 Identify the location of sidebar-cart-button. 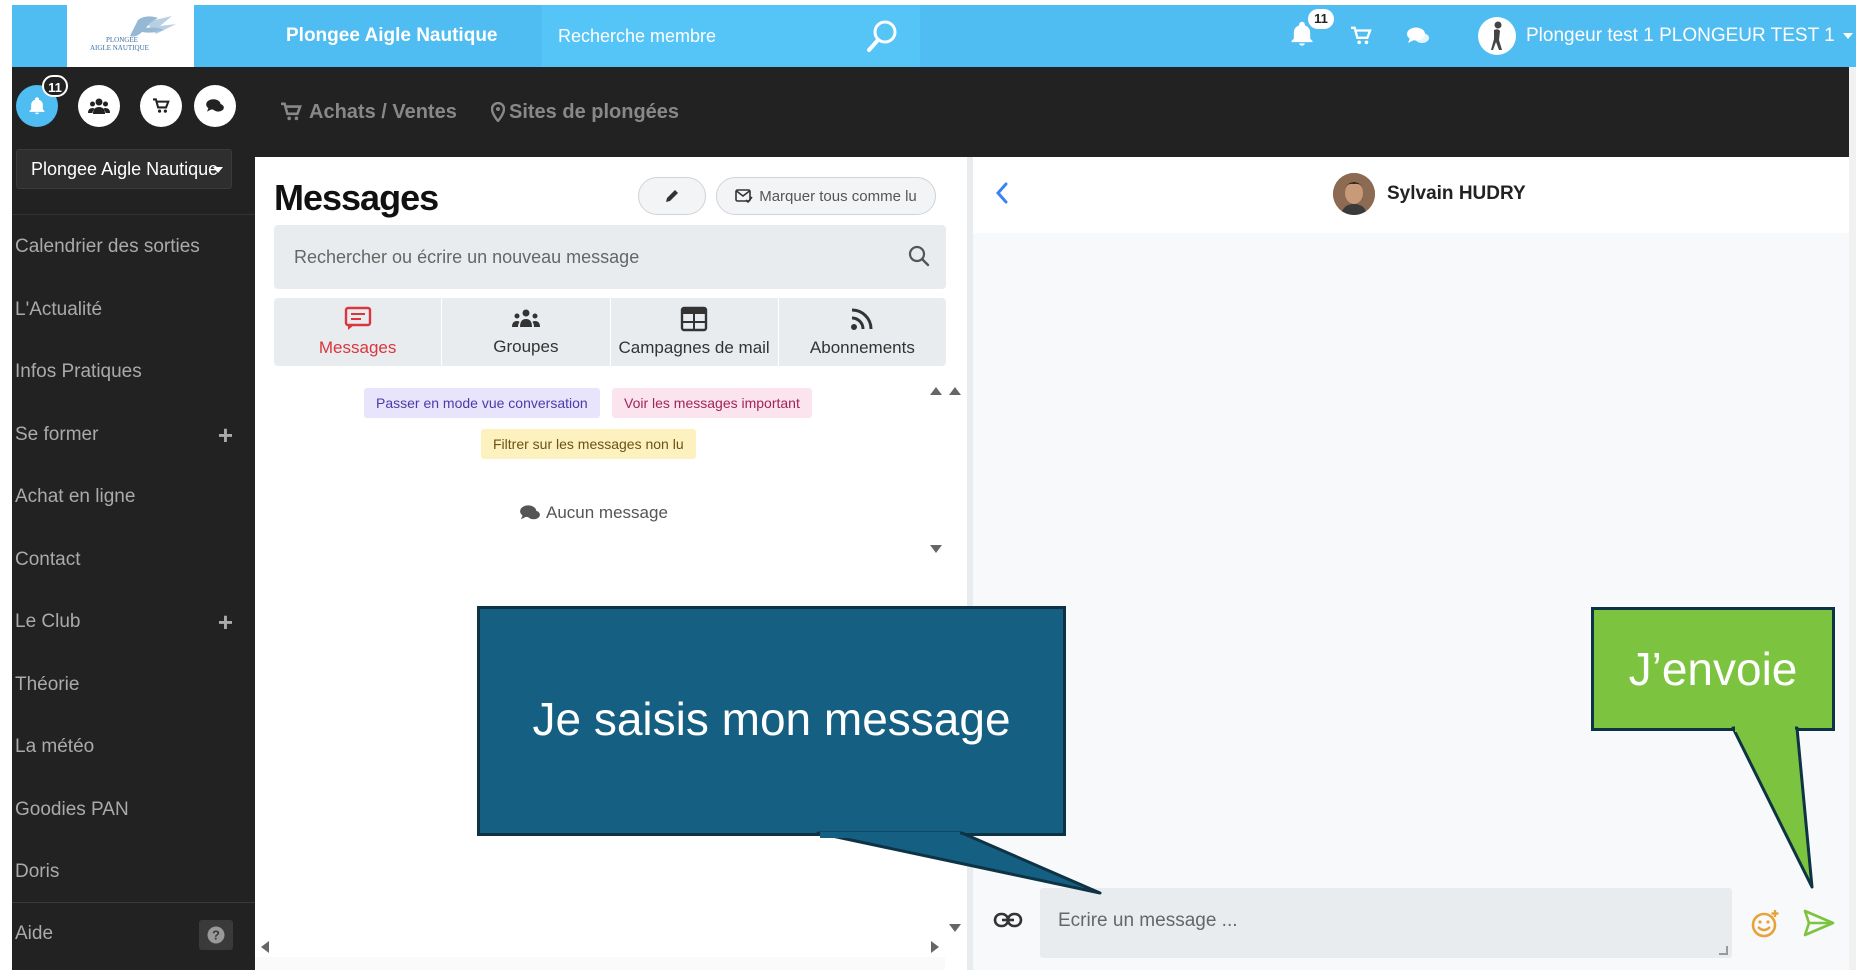
(161, 106).